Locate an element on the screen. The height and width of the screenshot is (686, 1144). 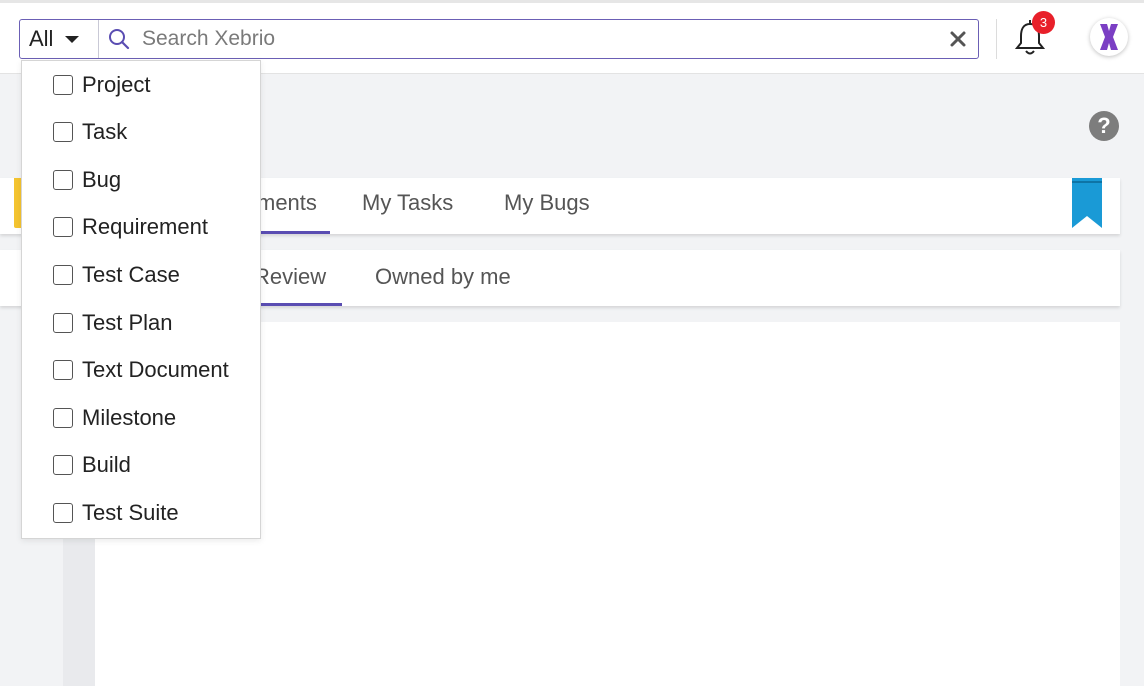
filter-option-label: Project is located at coordinates (116, 84).